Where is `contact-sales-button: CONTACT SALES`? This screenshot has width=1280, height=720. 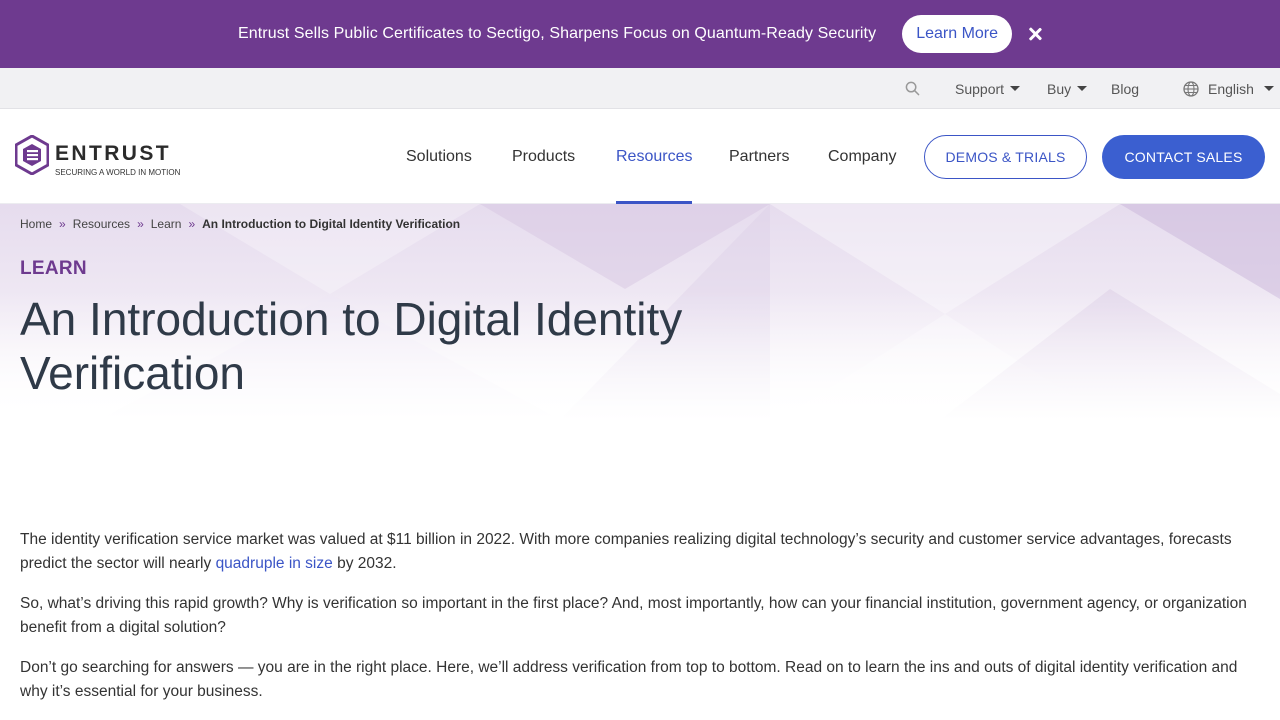
contact-sales-button: CONTACT SALES is located at coordinates (1183, 157).